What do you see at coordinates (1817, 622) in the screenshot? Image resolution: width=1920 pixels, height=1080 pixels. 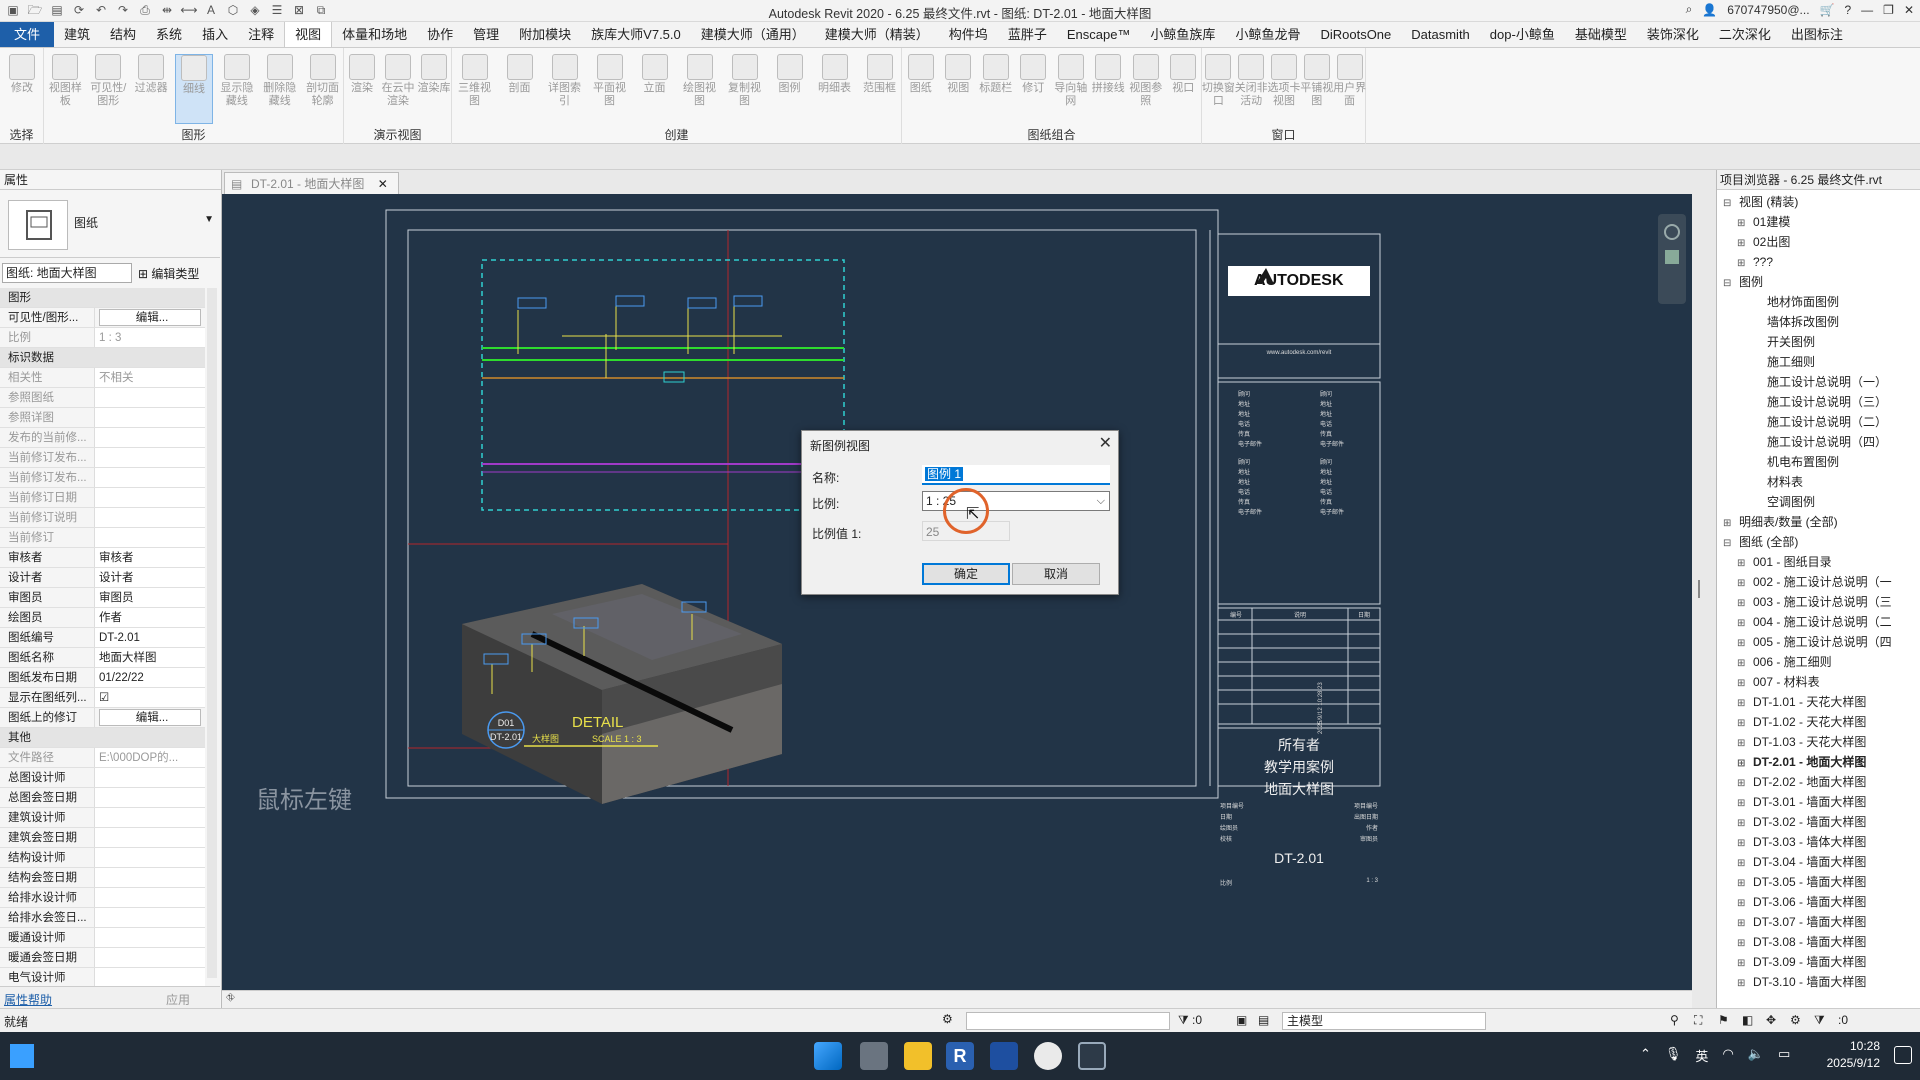 I see `browser-item: ⊞ 004 - 施工设计总说明（二` at bounding box center [1817, 622].